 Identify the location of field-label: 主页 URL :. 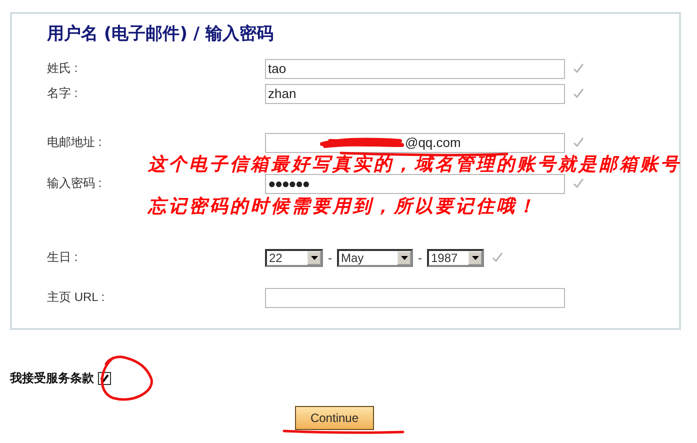
(76, 297).